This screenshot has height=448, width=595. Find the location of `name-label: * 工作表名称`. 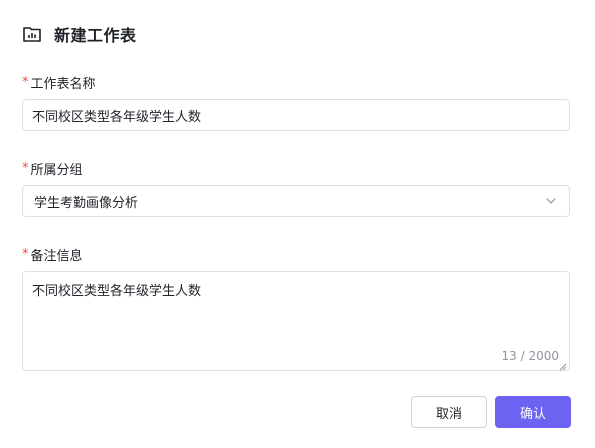

name-label: * 工作表名称 is located at coordinates (59, 82).